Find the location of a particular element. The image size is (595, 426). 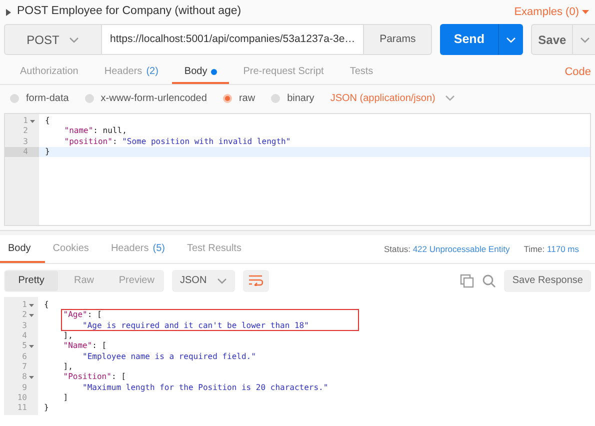

method-dropdown: POST is located at coordinates (53, 39).